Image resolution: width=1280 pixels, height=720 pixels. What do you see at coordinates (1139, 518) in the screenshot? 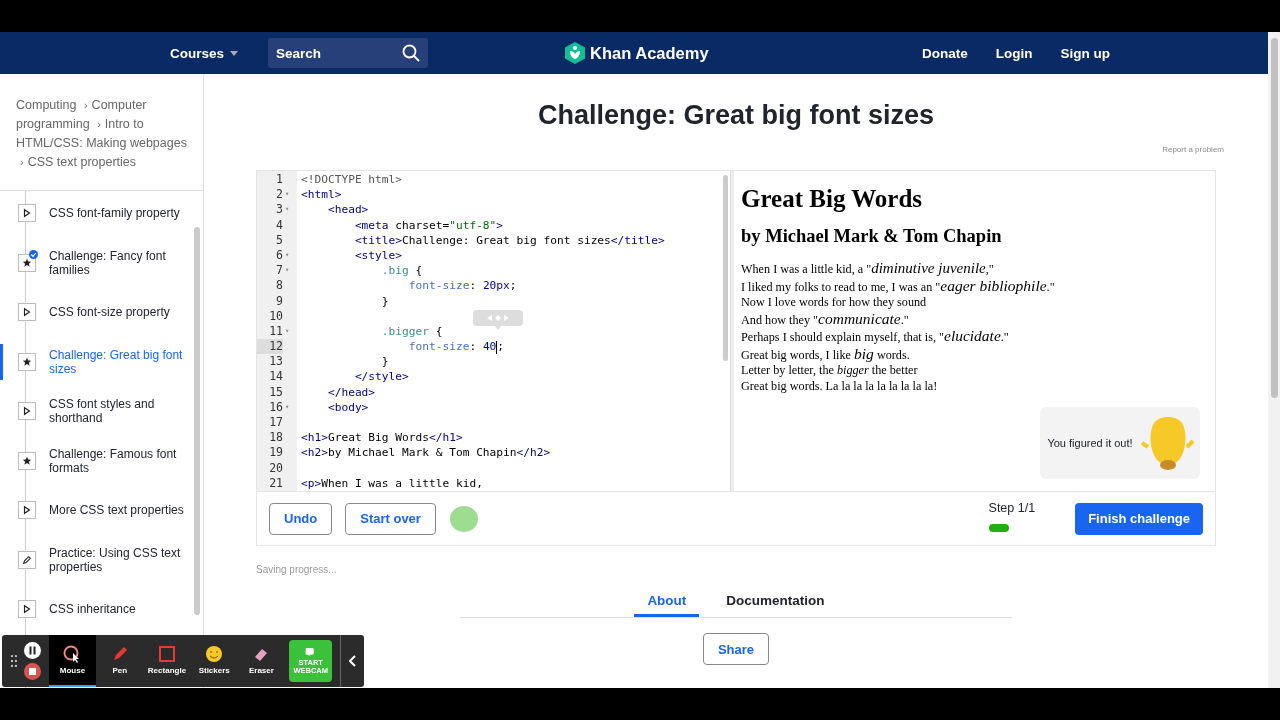
I see `finish-challenge-button: Finish challenge` at bounding box center [1139, 518].